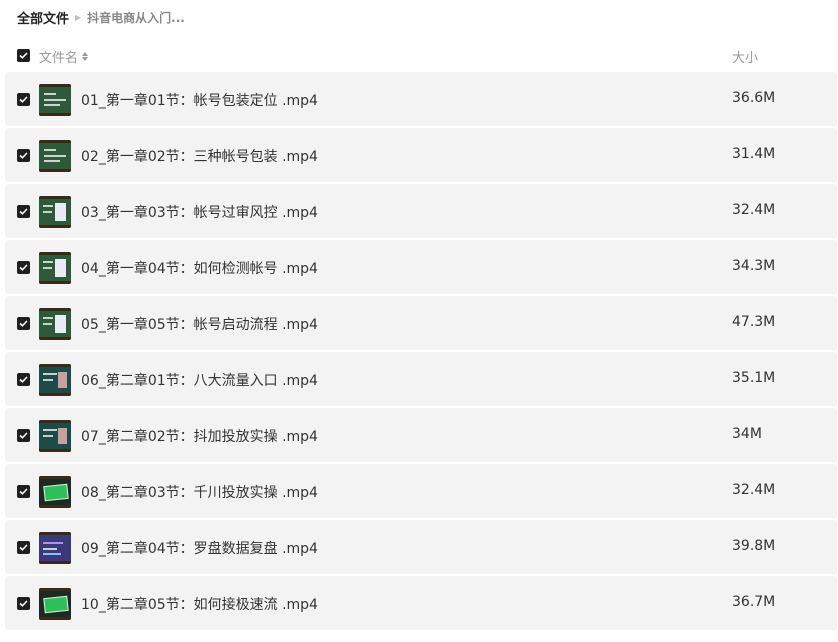 This screenshot has height=642, width=838. I want to click on file-size: 31.4M, so click(754, 154).